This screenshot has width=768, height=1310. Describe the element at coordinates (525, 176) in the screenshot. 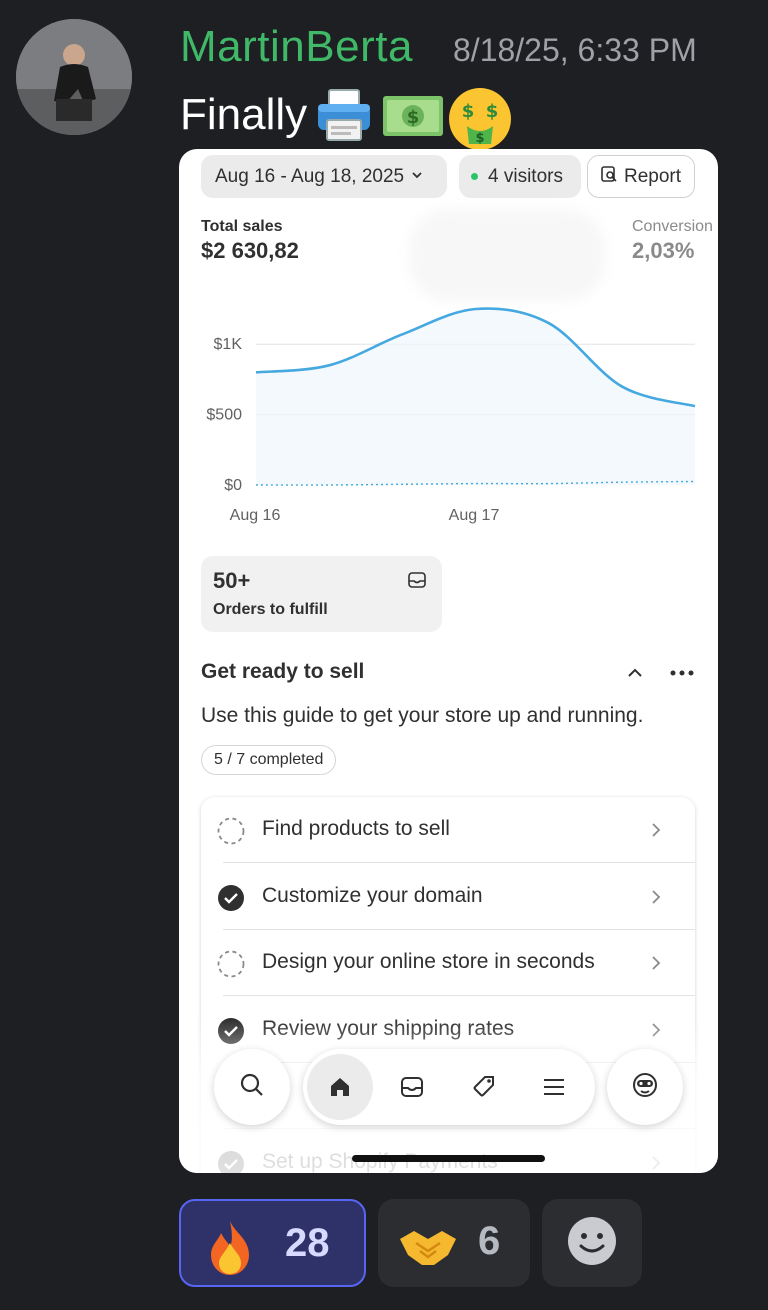

I see `visitors-label: 4 visitors` at that location.